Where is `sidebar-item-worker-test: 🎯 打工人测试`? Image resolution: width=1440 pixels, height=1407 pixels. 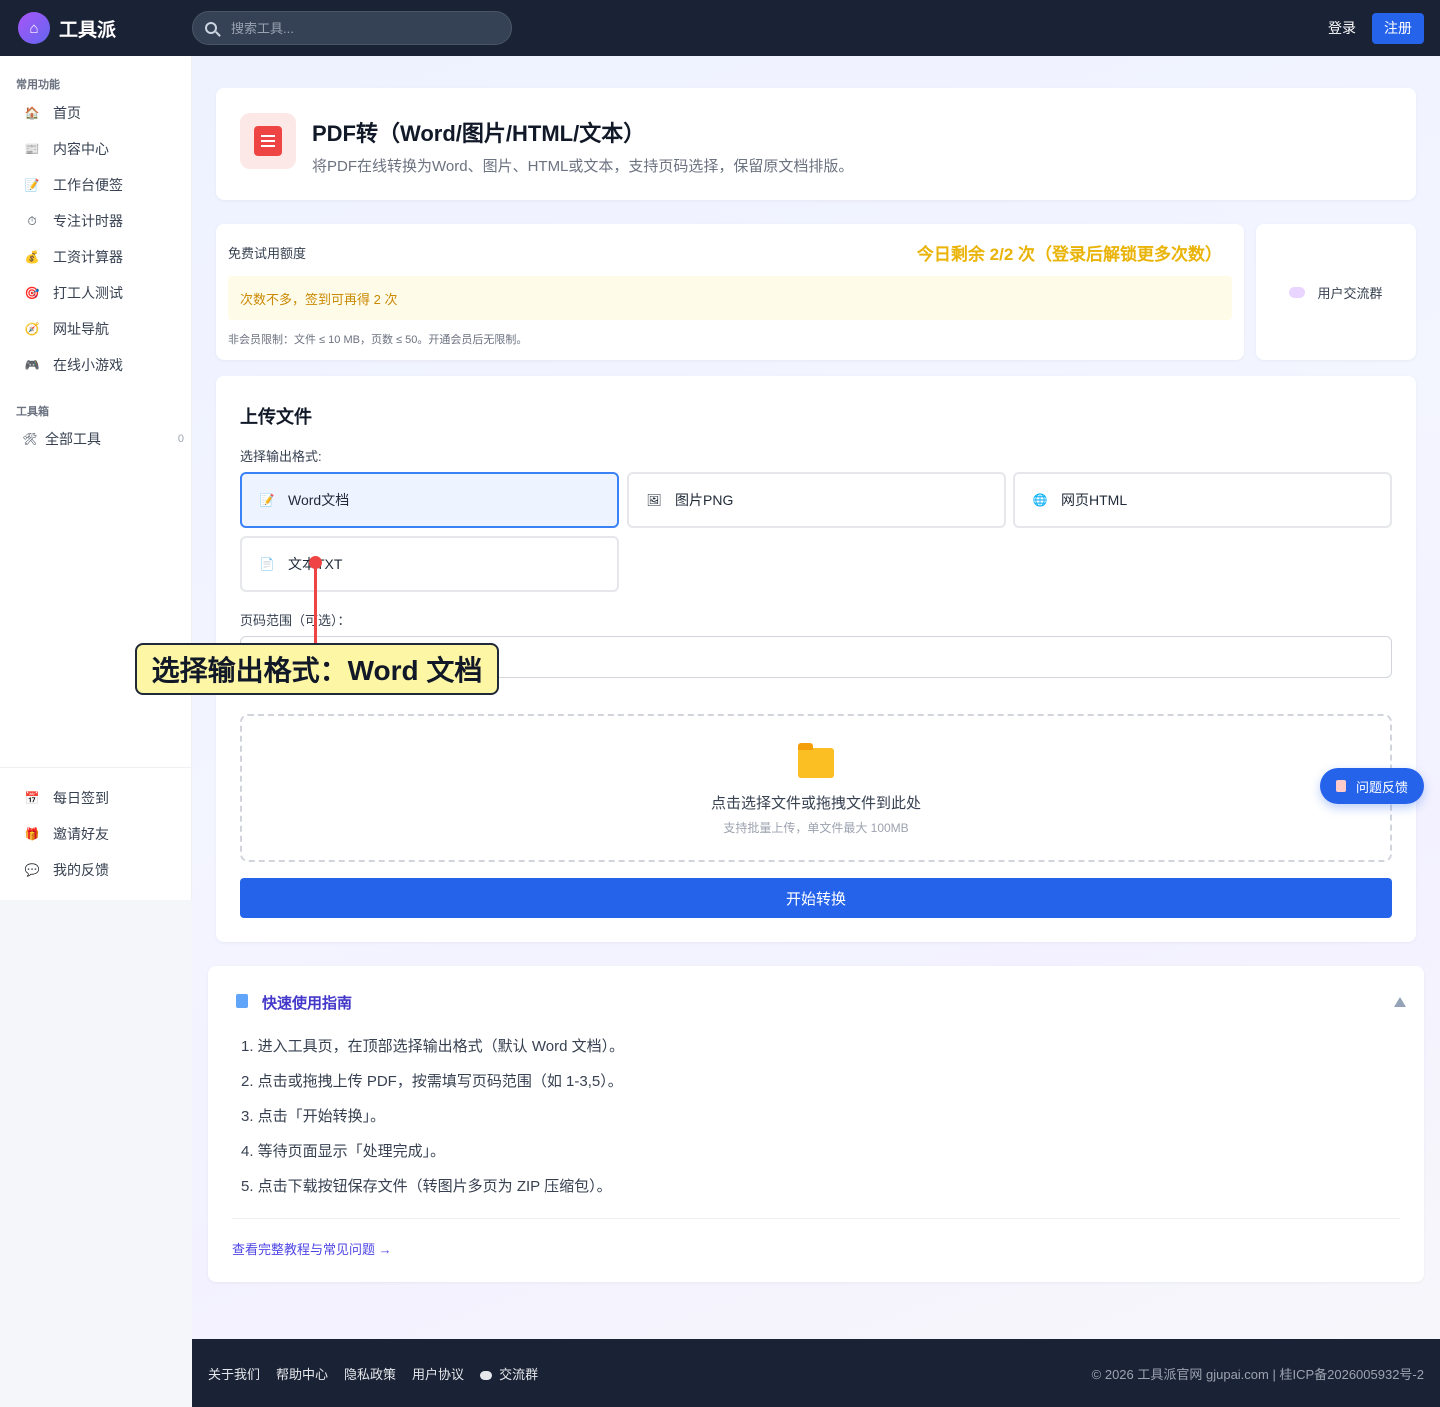
sidebar-item-worker-test: 🎯 打工人测试 is located at coordinates (73, 293).